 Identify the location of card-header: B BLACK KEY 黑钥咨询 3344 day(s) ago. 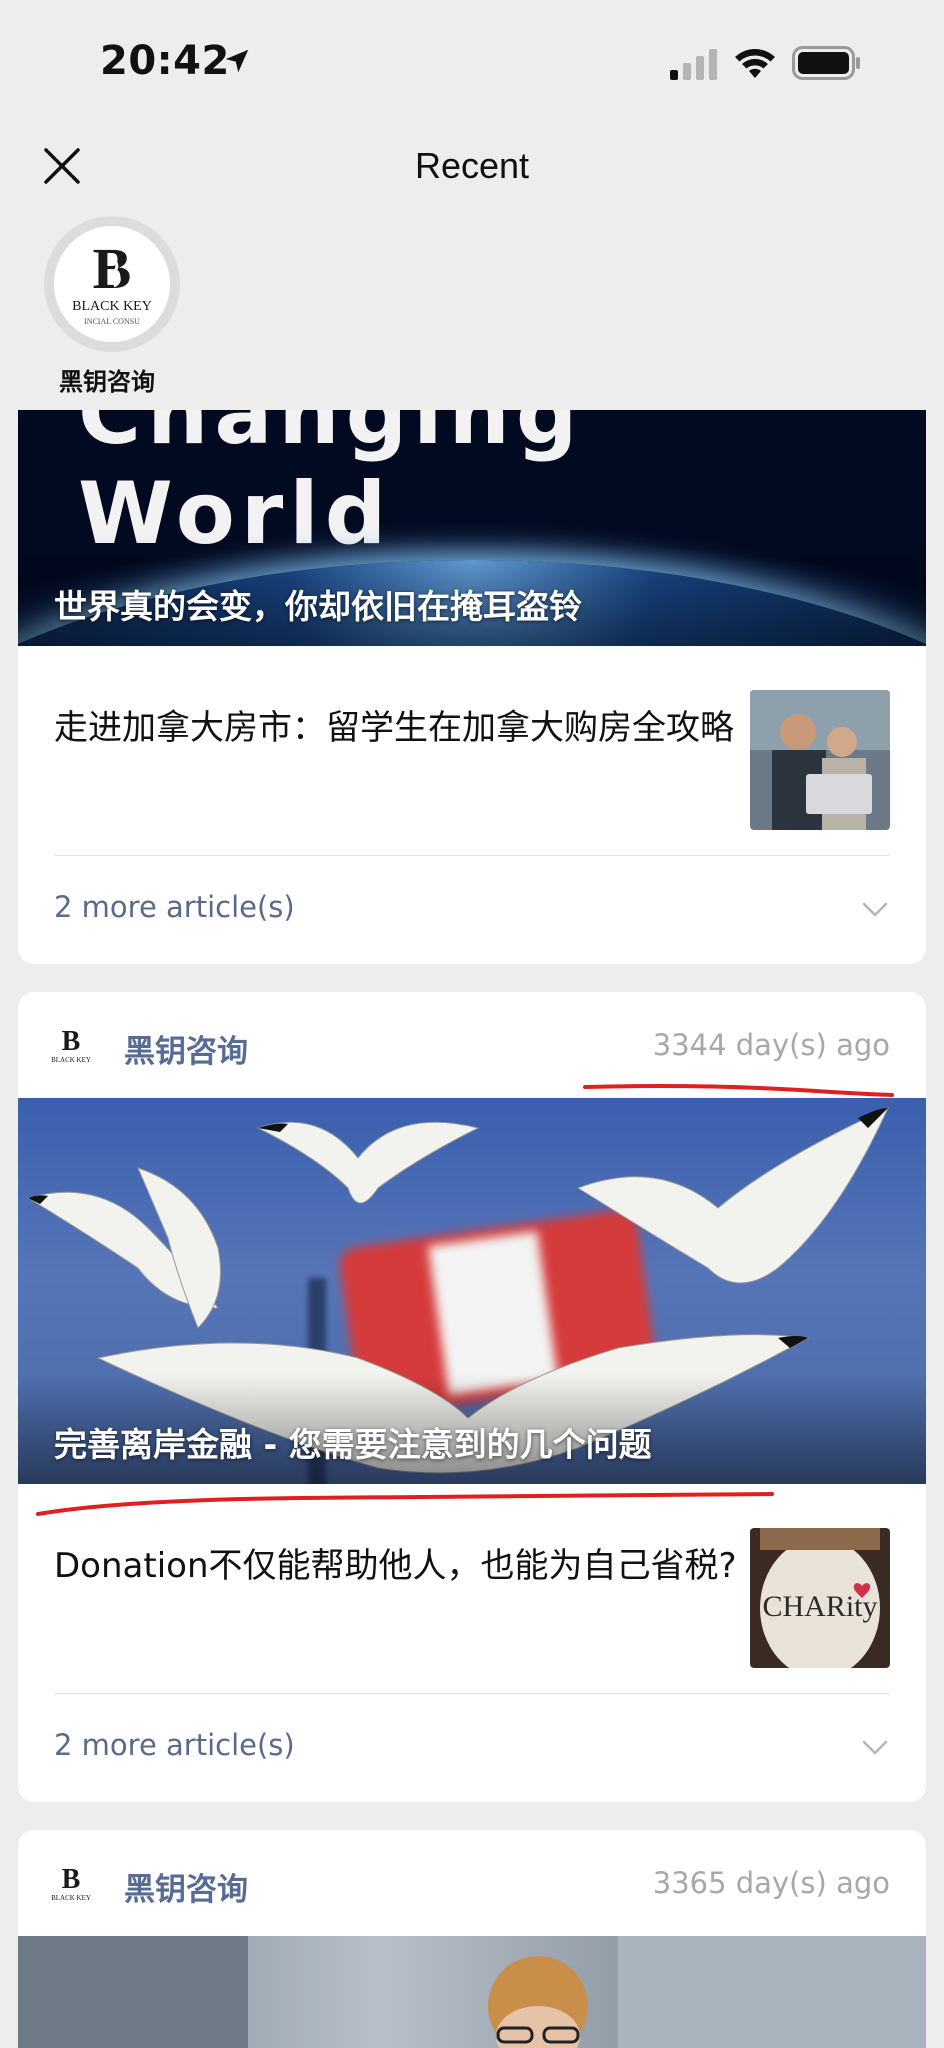
(472, 1045).